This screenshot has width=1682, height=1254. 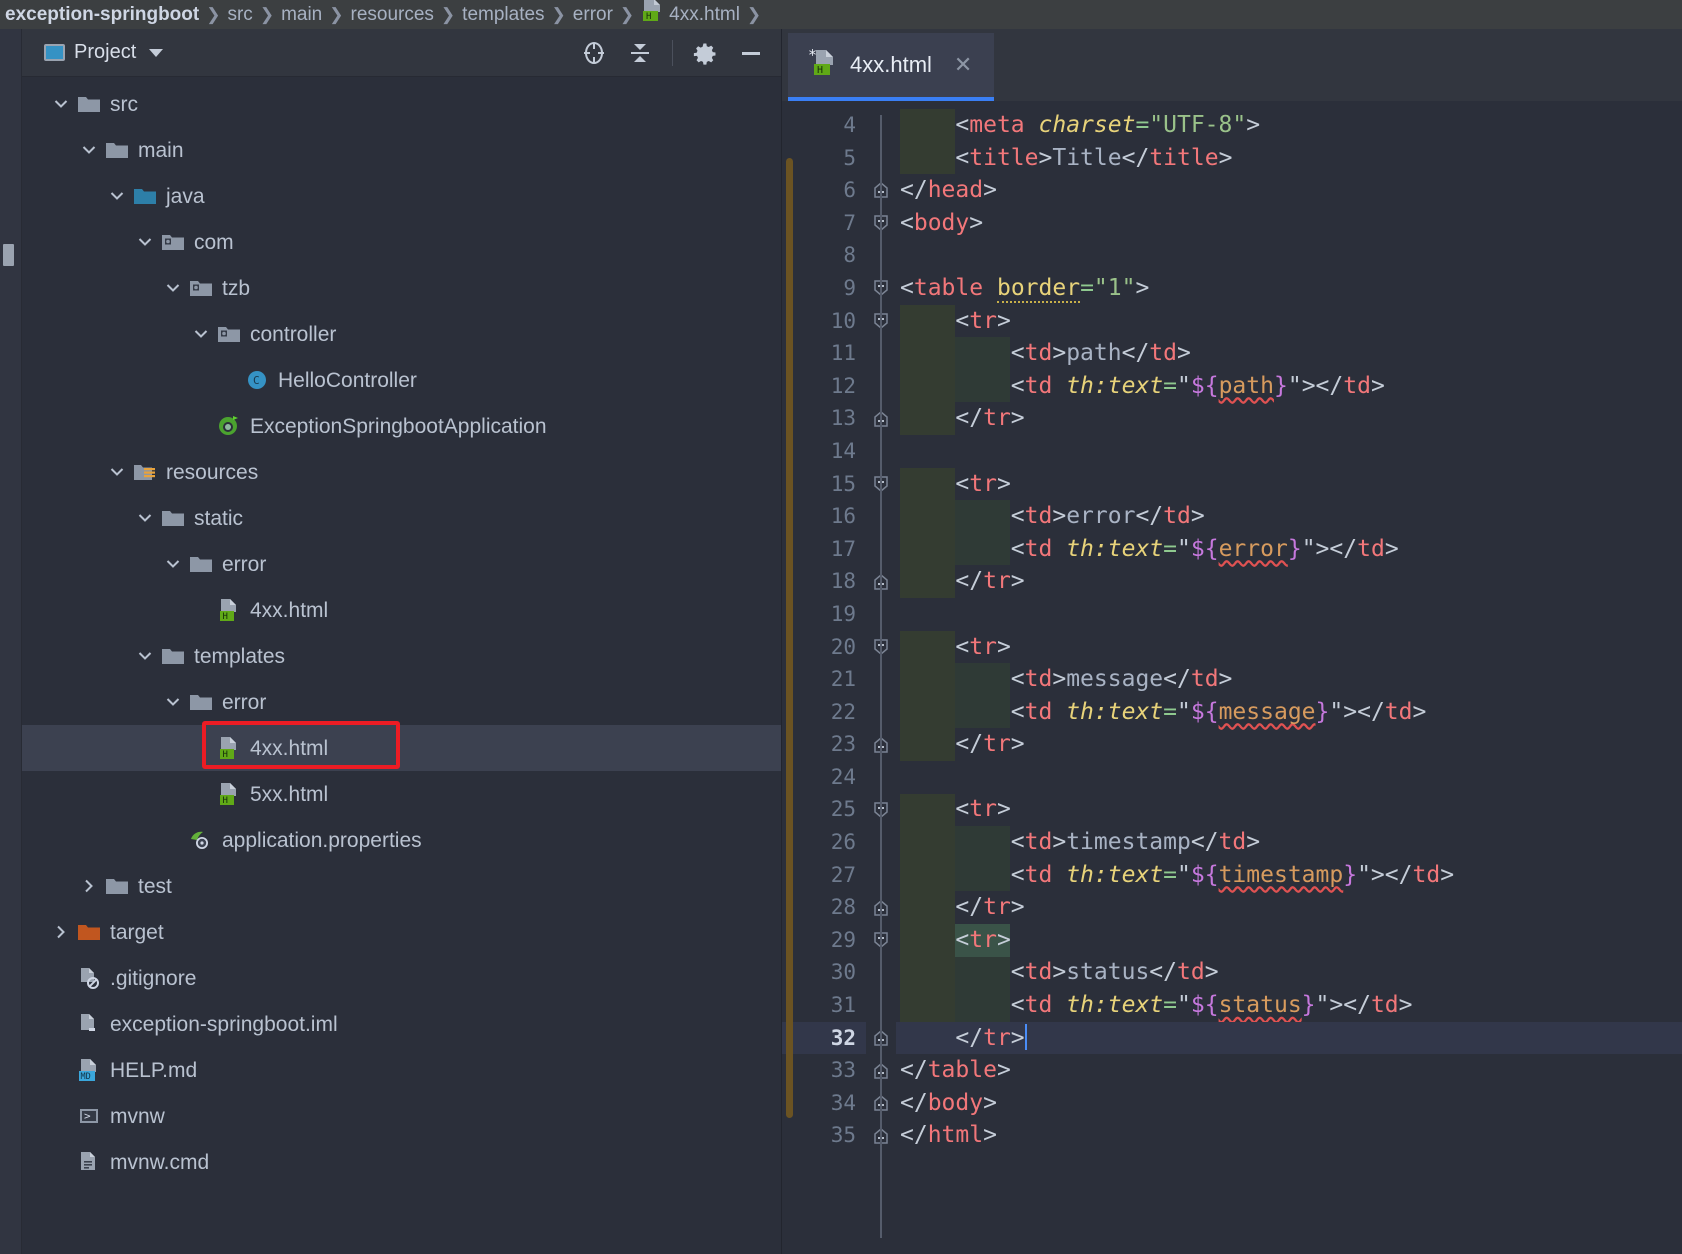 What do you see at coordinates (401, 886) in the screenshot?
I see `tree-item-test: test` at bounding box center [401, 886].